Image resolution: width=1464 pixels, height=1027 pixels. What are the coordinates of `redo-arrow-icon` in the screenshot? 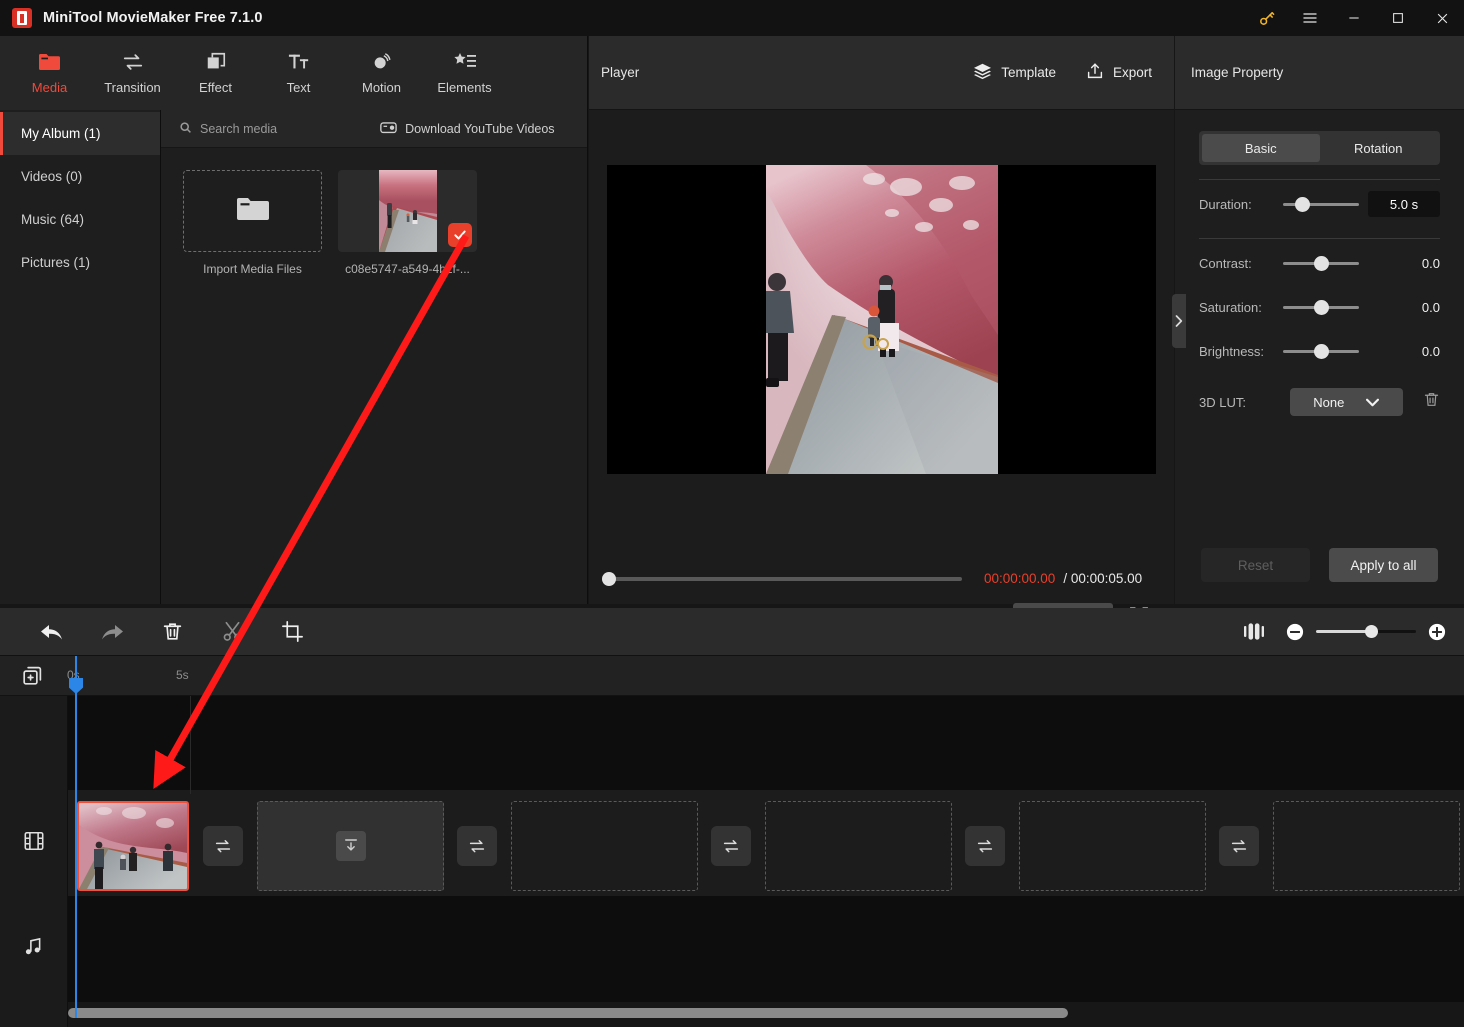 It's located at (112, 632).